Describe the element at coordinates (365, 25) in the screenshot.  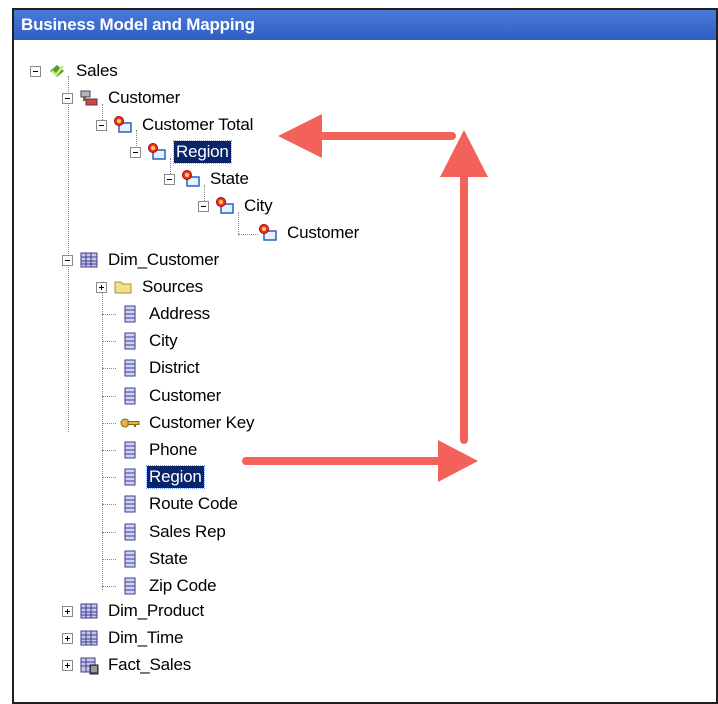
I see `panel-title: Business Model and Mapping` at that location.